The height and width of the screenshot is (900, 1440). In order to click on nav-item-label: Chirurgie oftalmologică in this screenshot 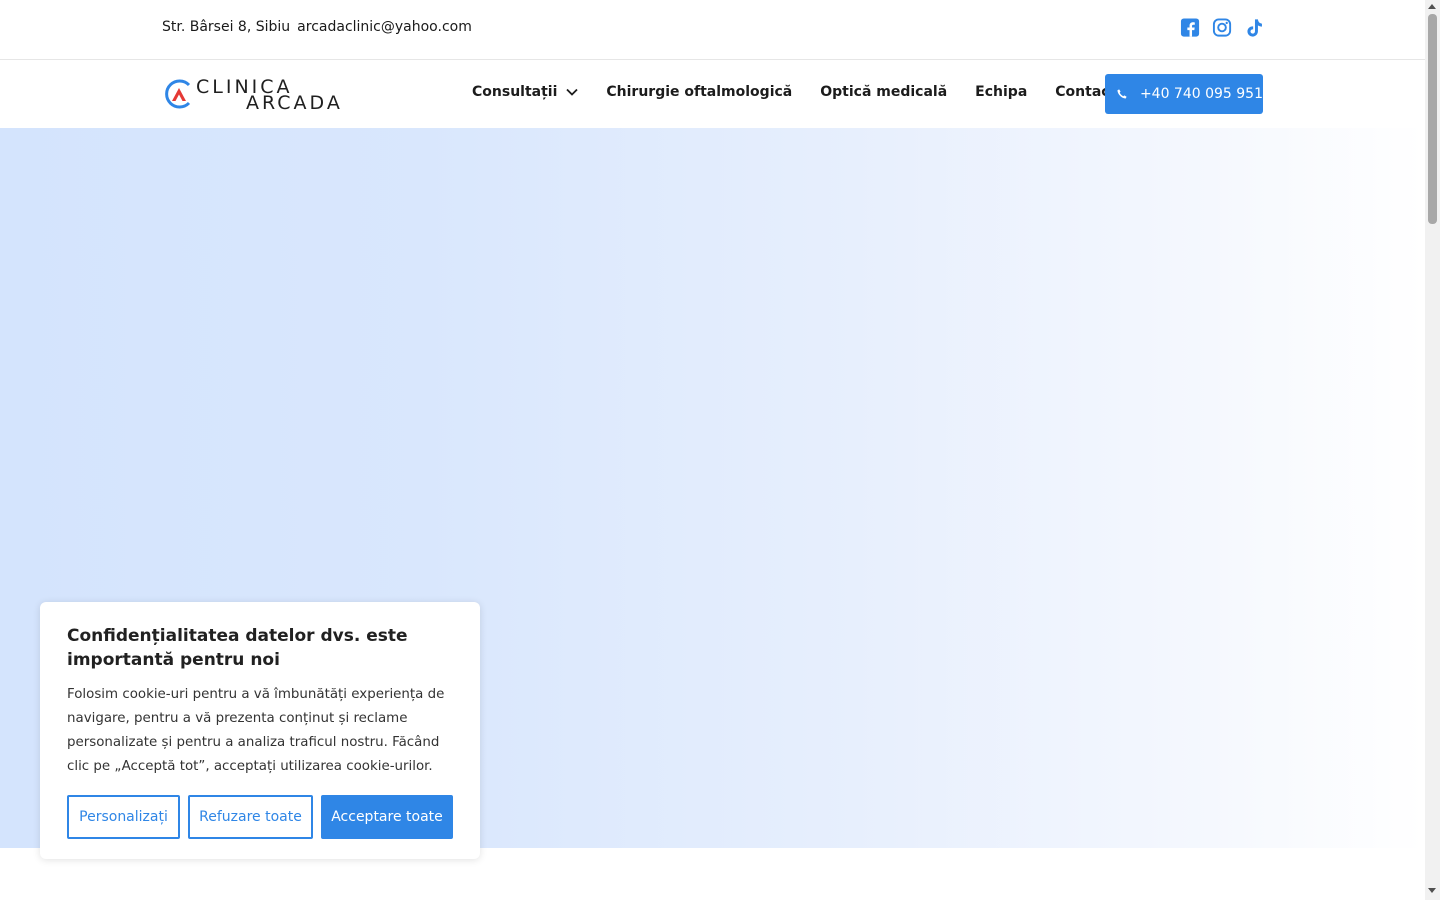, I will do `click(699, 92)`.